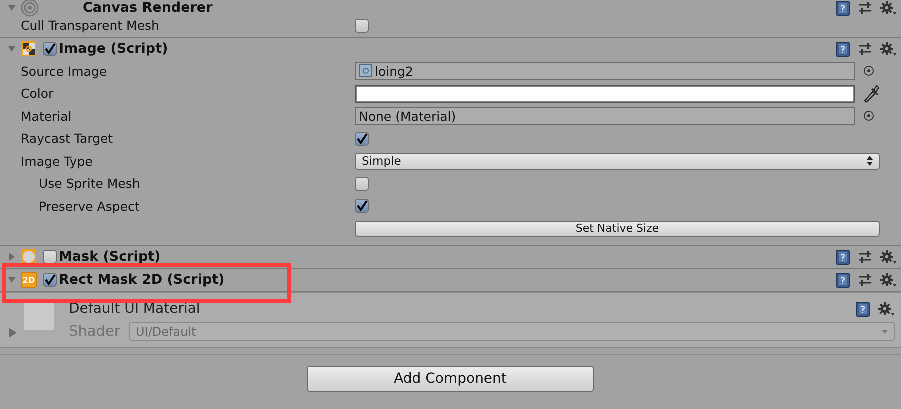 This screenshot has width=901, height=409. I want to click on property-label: Use Sprite Mesh, so click(90, 184).